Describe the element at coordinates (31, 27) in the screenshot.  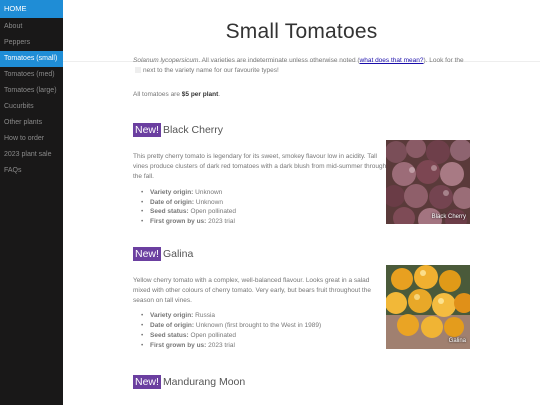
I see `nav-item-about: About` at that location.